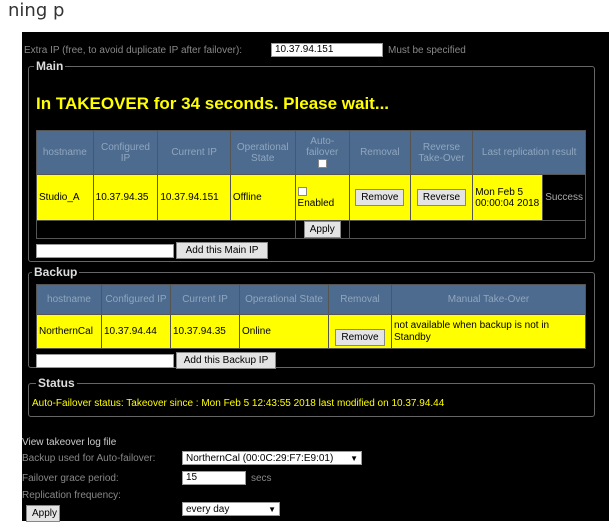 The height and width of the screenshot is (522, 609). What do you see at coordinates (302, 192) in the screenshot?
I see `auto-failover-checkbox` at bounding box center [302, 192].